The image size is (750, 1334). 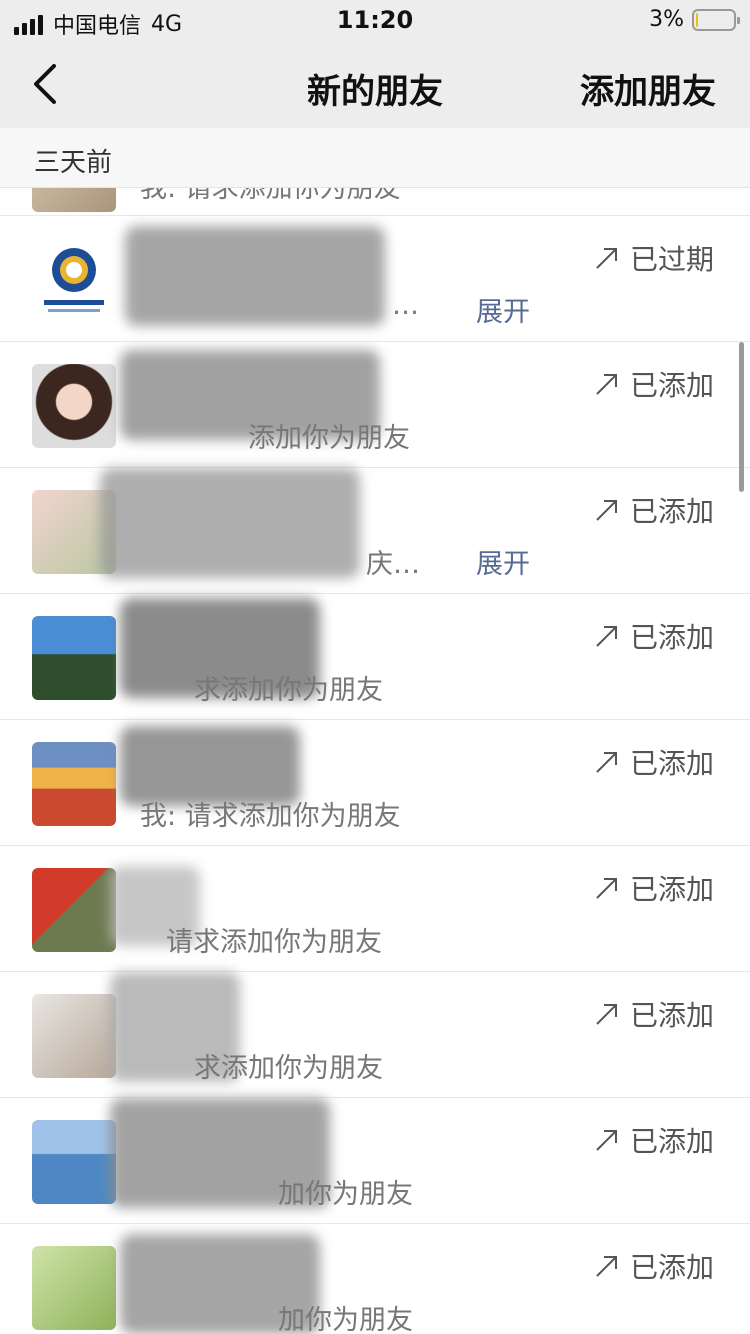 I want to click on request-message: 添加你为朋友, so click(x=329, y=438).